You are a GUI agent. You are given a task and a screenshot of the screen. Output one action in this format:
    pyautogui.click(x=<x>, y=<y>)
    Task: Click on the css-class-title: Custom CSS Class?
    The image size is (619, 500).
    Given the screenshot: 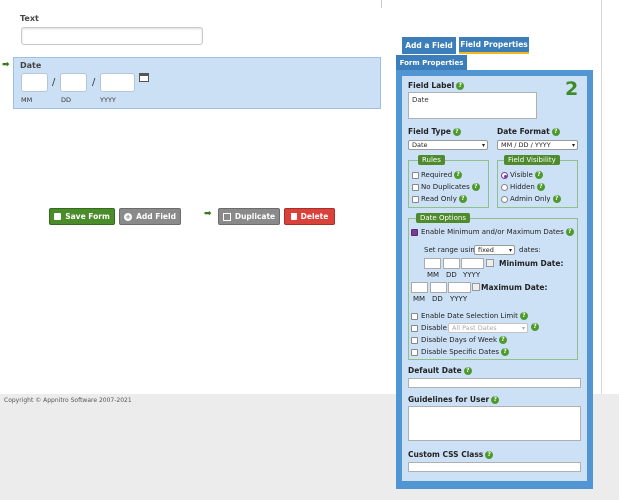 What is the action you would take?
    pyautogui.click(x=451, y=454)
    